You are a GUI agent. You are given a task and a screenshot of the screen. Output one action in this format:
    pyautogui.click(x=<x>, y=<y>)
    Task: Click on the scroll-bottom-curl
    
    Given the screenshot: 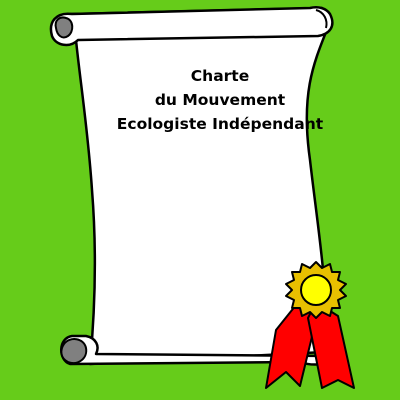 What is the action you would take?
    pyautogui.click(x=74, y=351)
    